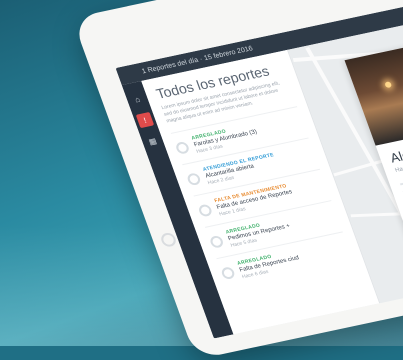  Describe the element at coordinates (137, 99) in the screenshot. I see `home-icon: ⌂` at that location.